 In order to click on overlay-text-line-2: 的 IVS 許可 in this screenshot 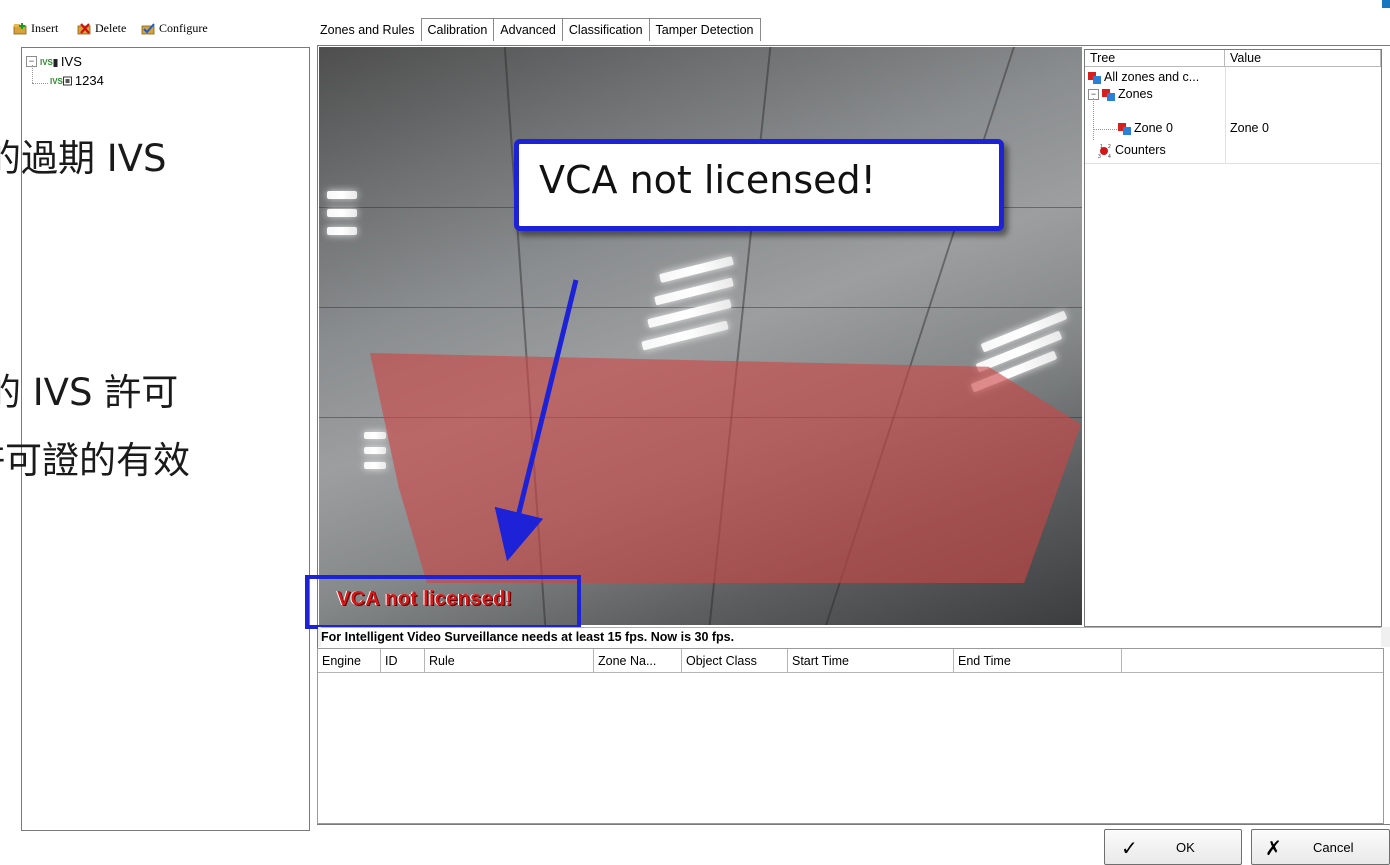, I will do `click(89, 392)`.